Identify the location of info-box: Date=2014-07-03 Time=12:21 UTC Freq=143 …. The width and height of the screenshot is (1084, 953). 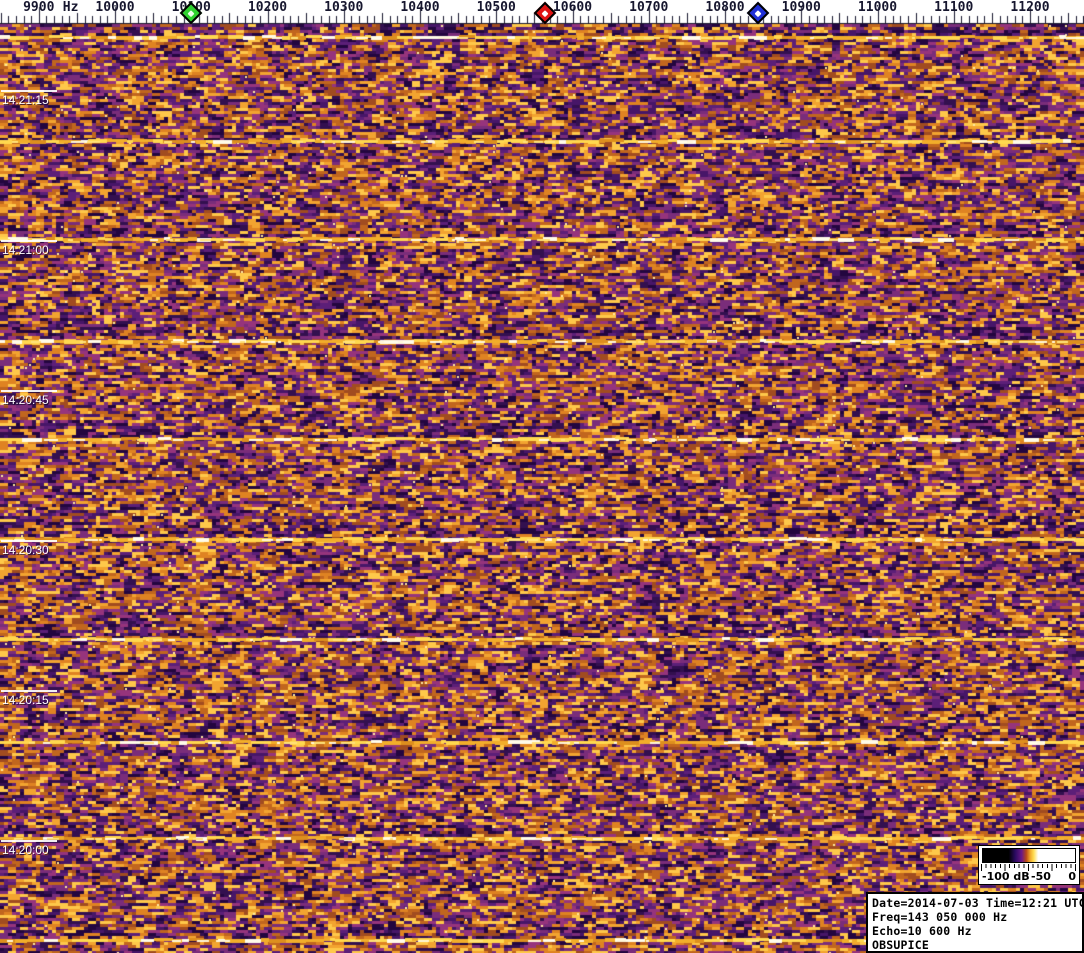
(975, 922).